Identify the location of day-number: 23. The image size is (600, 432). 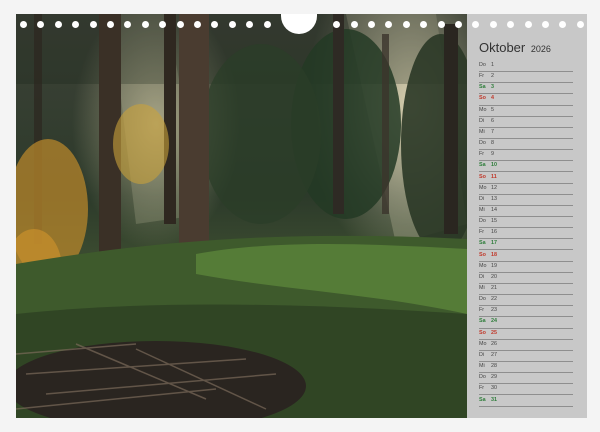
(494, 310).